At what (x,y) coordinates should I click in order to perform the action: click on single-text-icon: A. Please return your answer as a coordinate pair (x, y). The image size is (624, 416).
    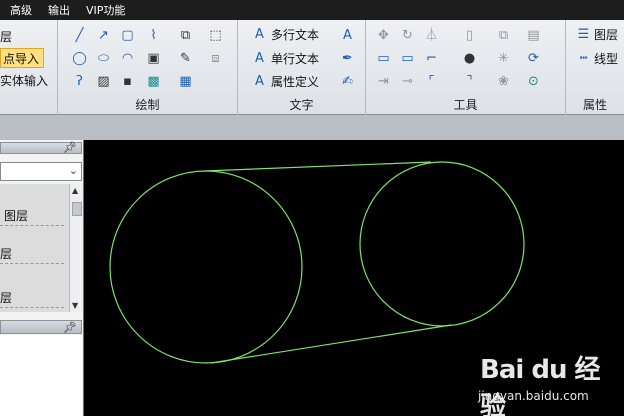
    Looking at the image, I should click on (259, 58).